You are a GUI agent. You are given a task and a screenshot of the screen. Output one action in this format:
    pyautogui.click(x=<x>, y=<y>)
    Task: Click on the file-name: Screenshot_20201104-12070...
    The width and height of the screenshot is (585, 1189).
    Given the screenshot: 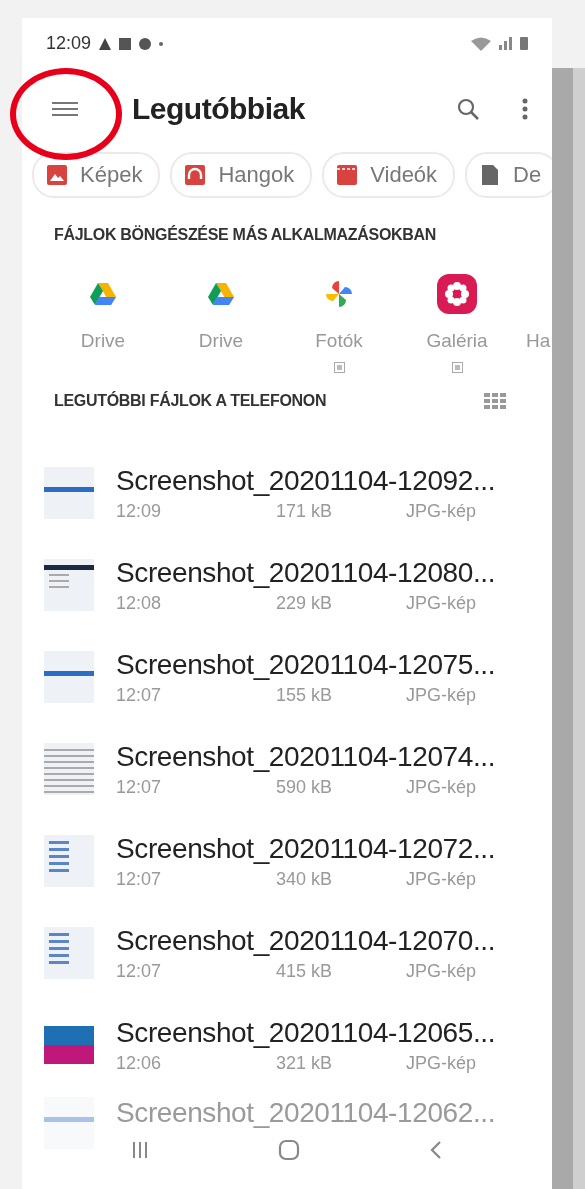 What is the action you would take?
    pyautogui.click(x=306, y=940)
    